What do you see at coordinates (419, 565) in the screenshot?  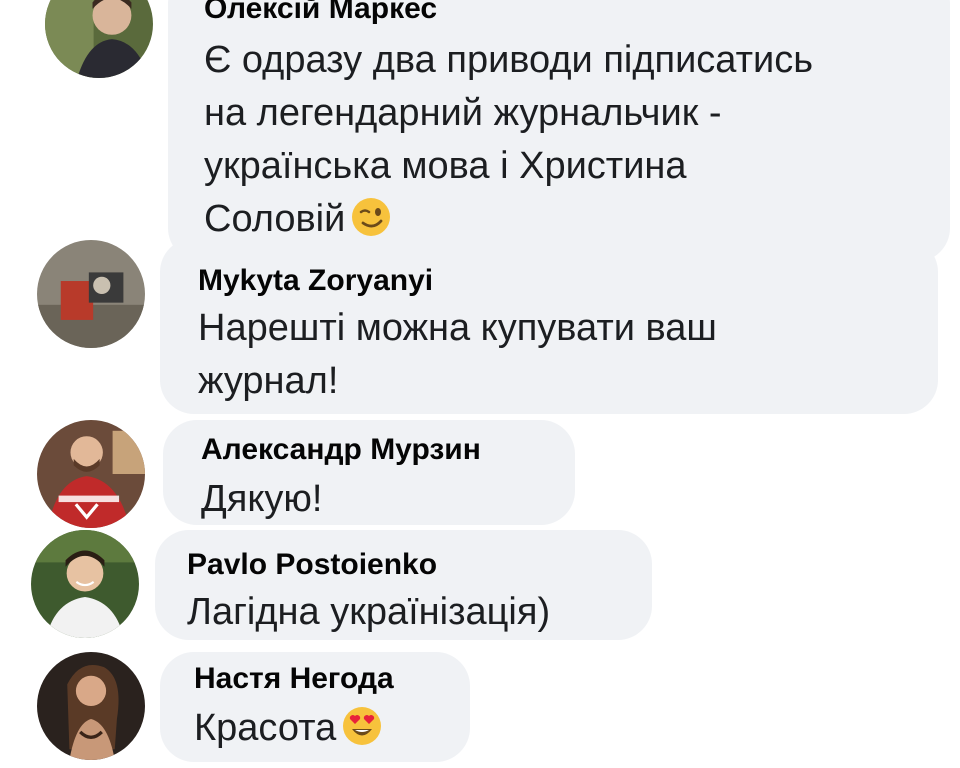 I see `comment-author: Pavlo Postoienko` at bounding box center [419, 565].